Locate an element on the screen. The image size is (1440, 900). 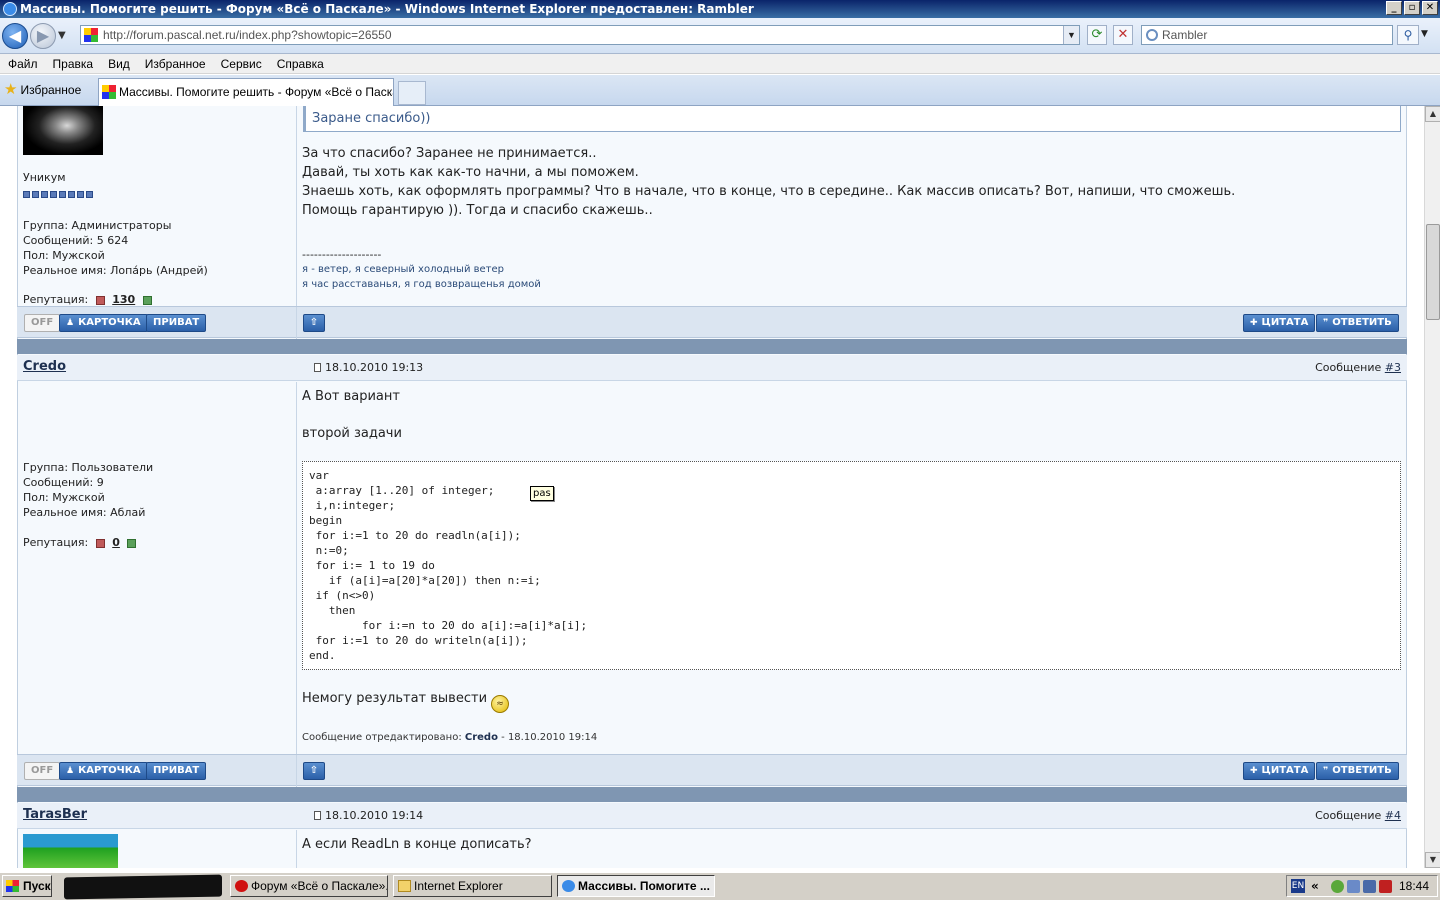
post-separator is located at coordinates (712, 346).